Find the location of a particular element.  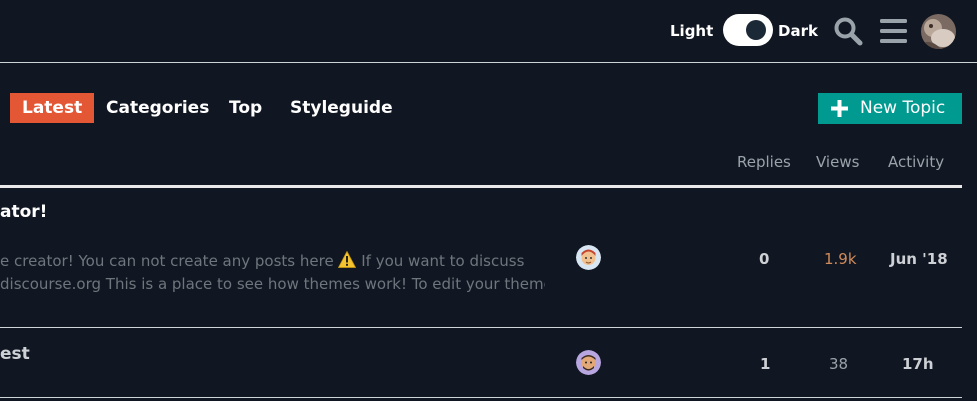

excerpt-text: If you want to discuss is located at coordinates (443, 261).